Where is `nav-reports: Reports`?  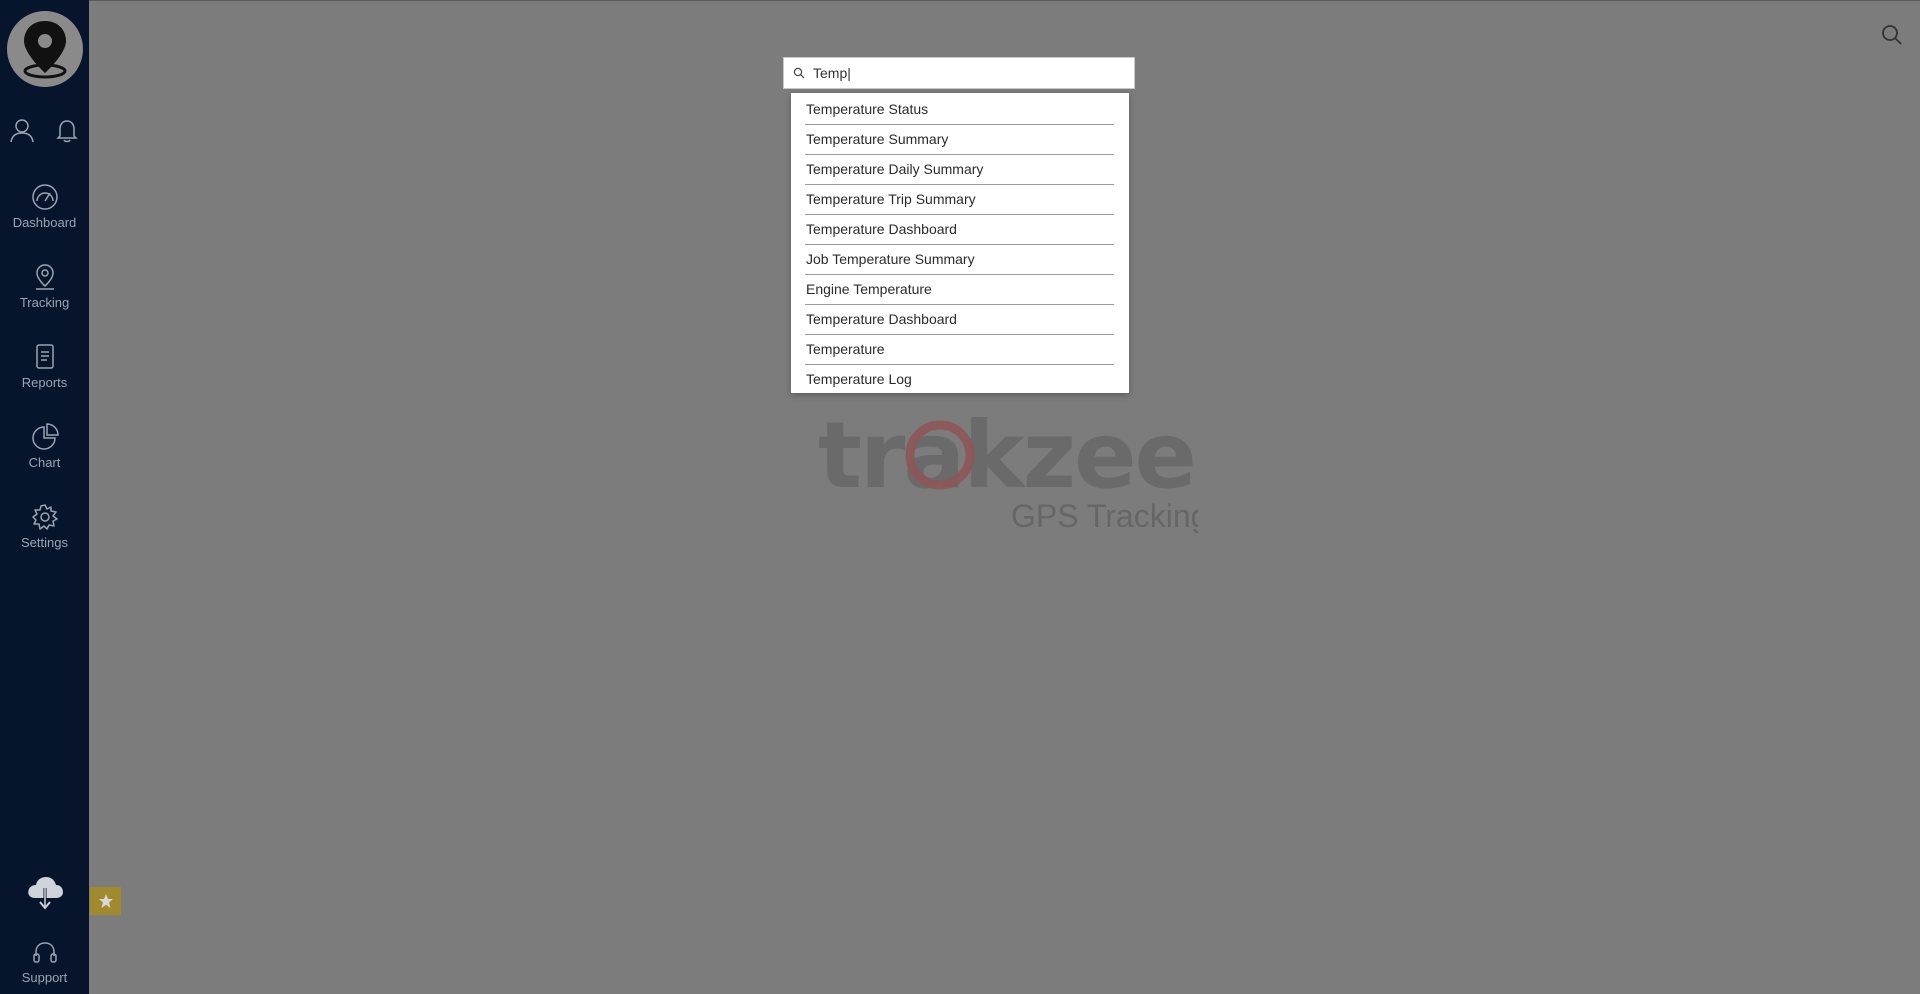 nav-reports: Reports is located at coordinates (44, 377).